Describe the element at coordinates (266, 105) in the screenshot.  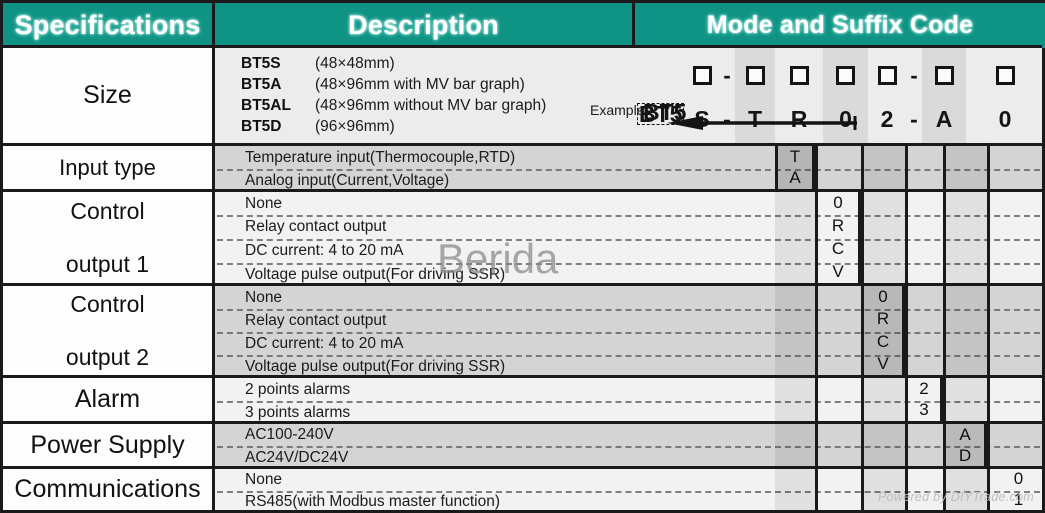
I see `model-code: BT5AL` at that location.